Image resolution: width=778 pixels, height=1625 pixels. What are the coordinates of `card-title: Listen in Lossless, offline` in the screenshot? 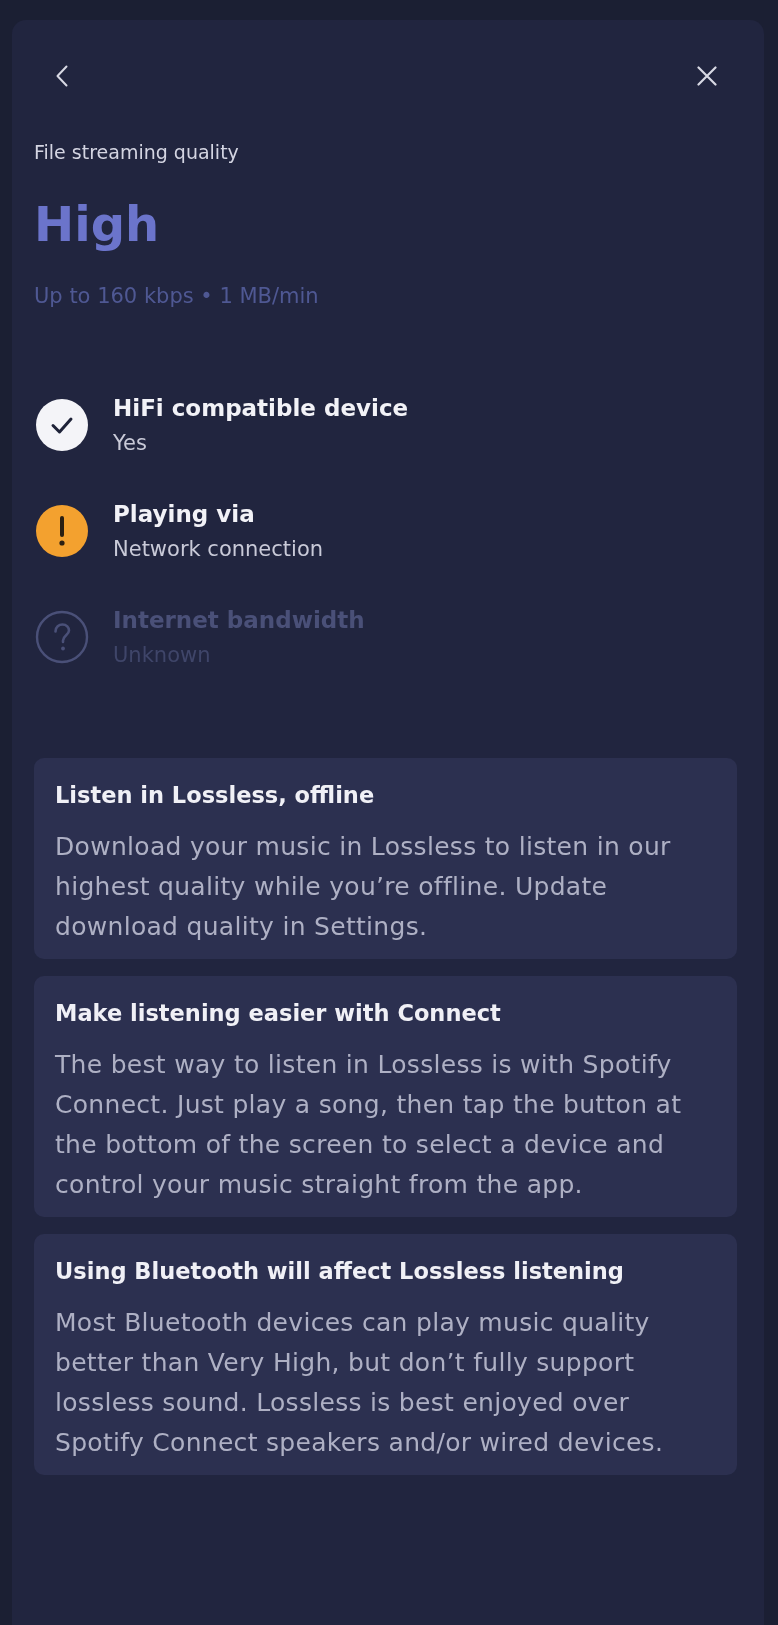 It's located at (215, 795).